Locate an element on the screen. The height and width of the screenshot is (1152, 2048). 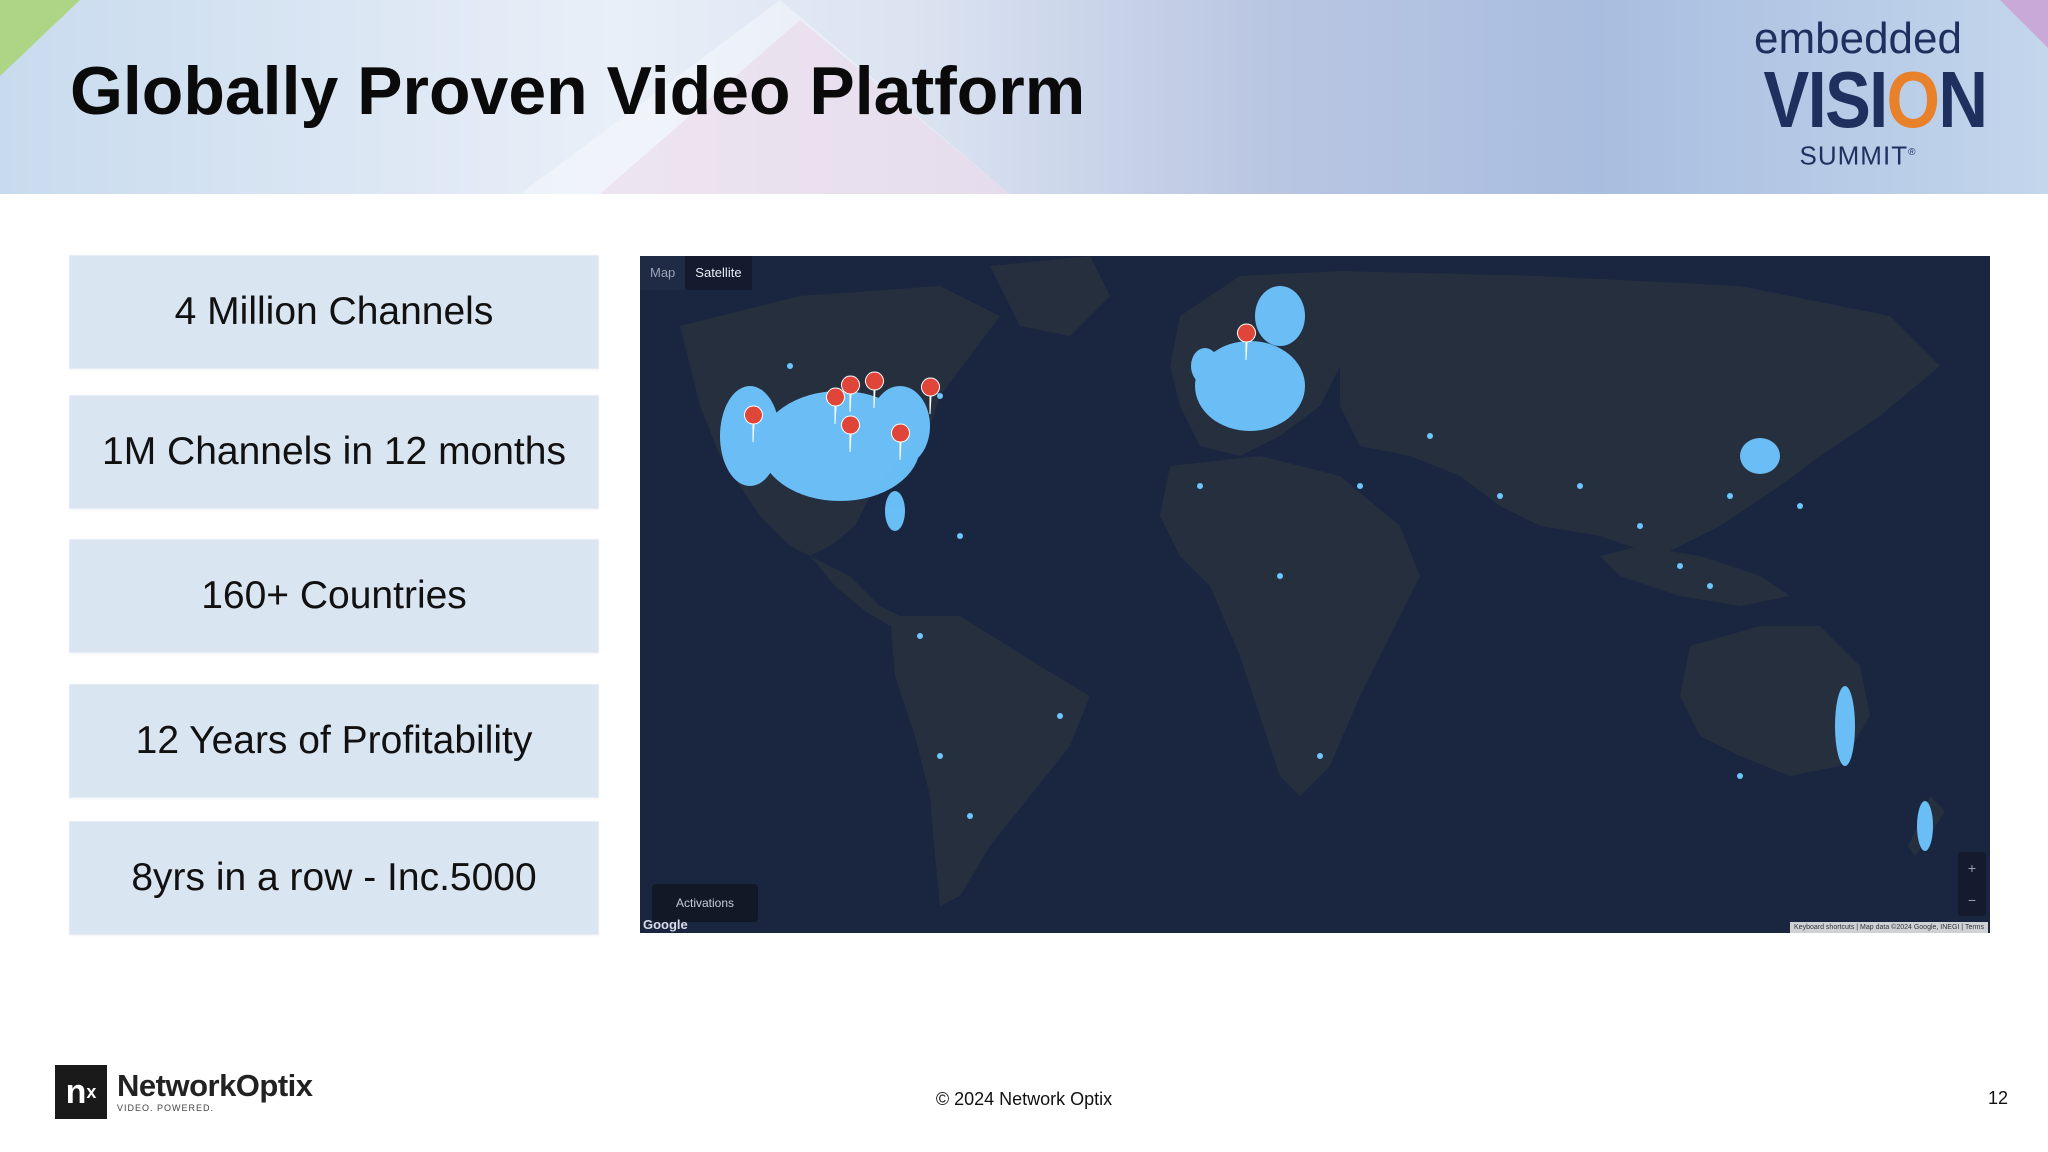
south-america is located at coordinates (990, 761).